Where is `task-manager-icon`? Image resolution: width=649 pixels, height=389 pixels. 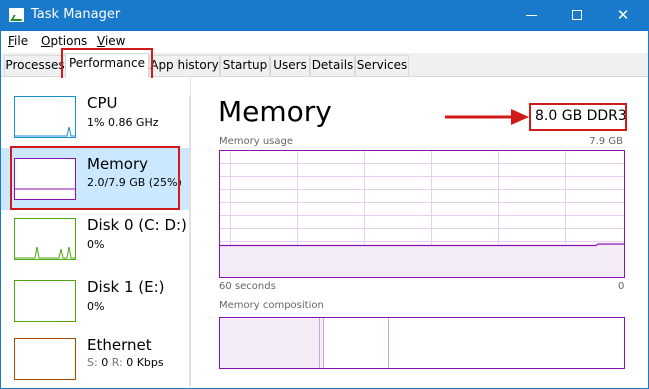 task-manager-icon is located at coordinates (16, 15).